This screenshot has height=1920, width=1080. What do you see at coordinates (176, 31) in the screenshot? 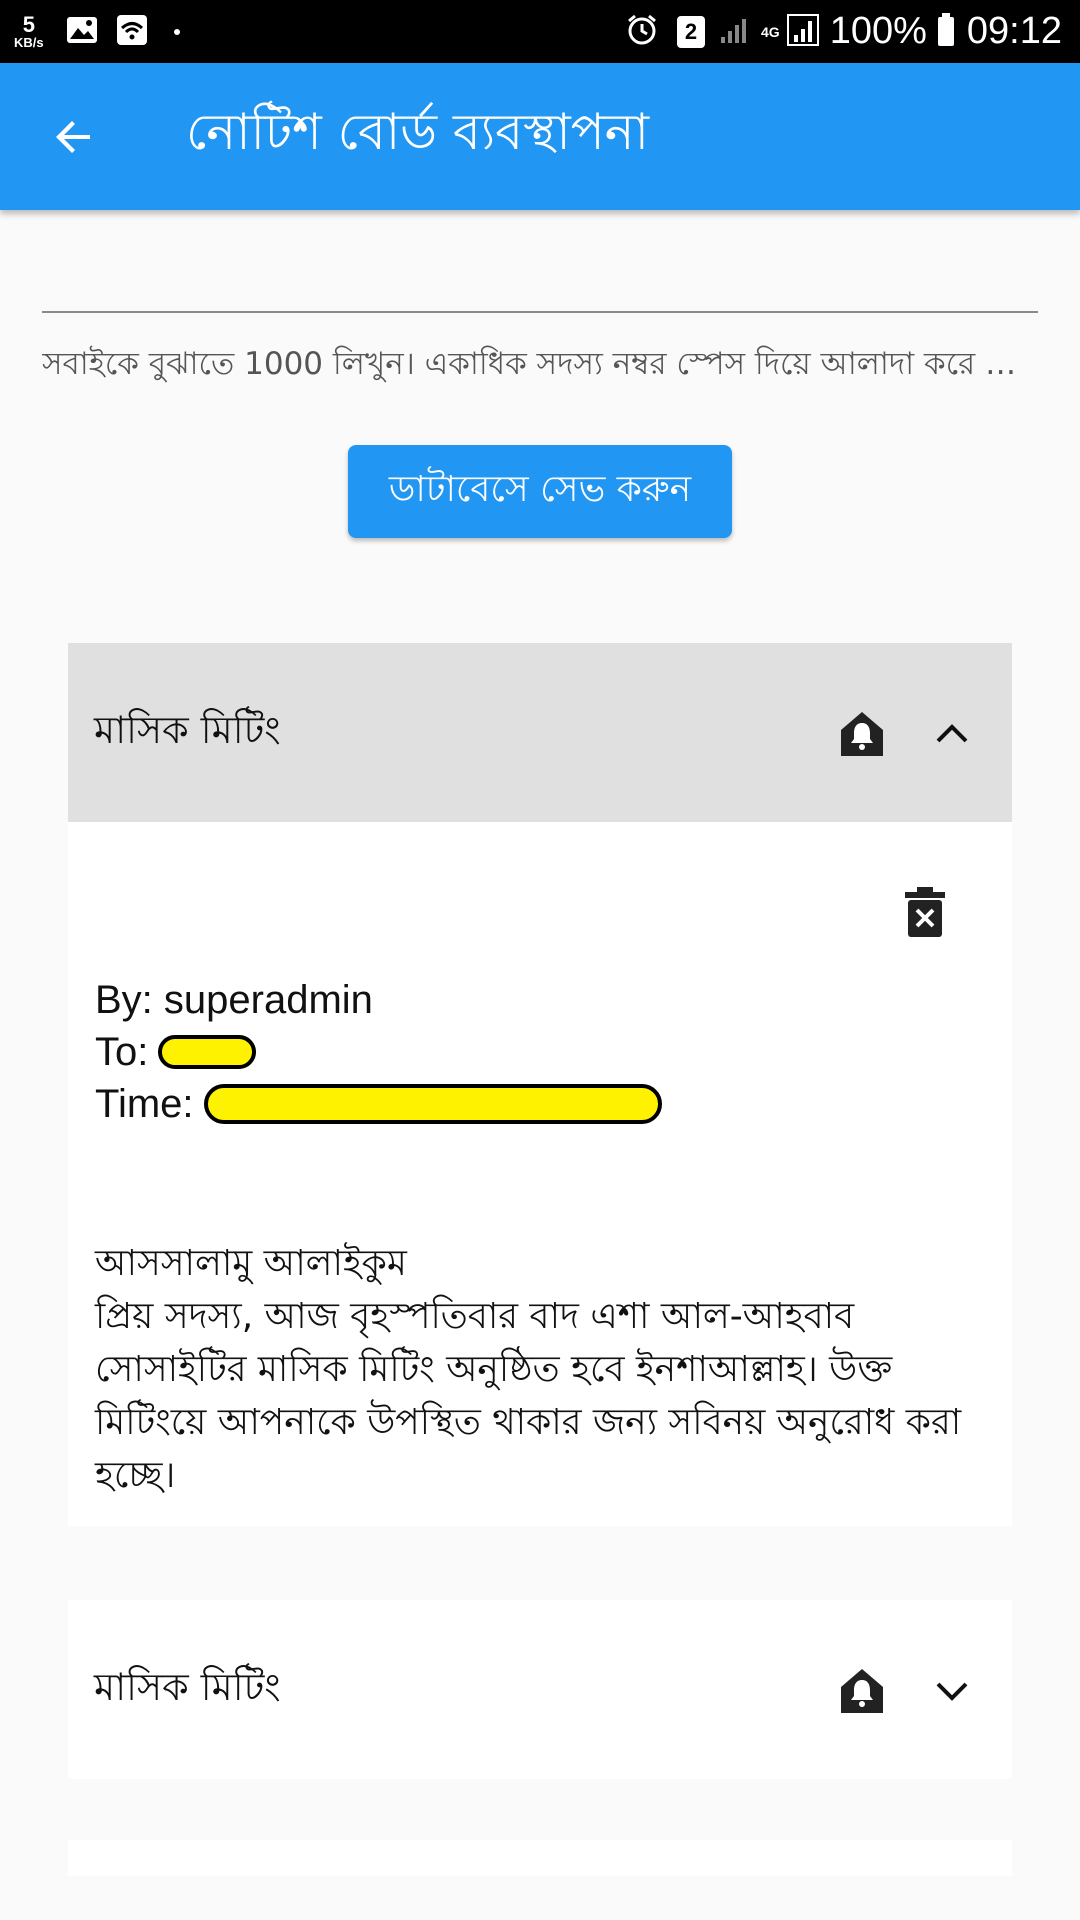
I see `notification-dot-icon` at bounding box center [176, 31].